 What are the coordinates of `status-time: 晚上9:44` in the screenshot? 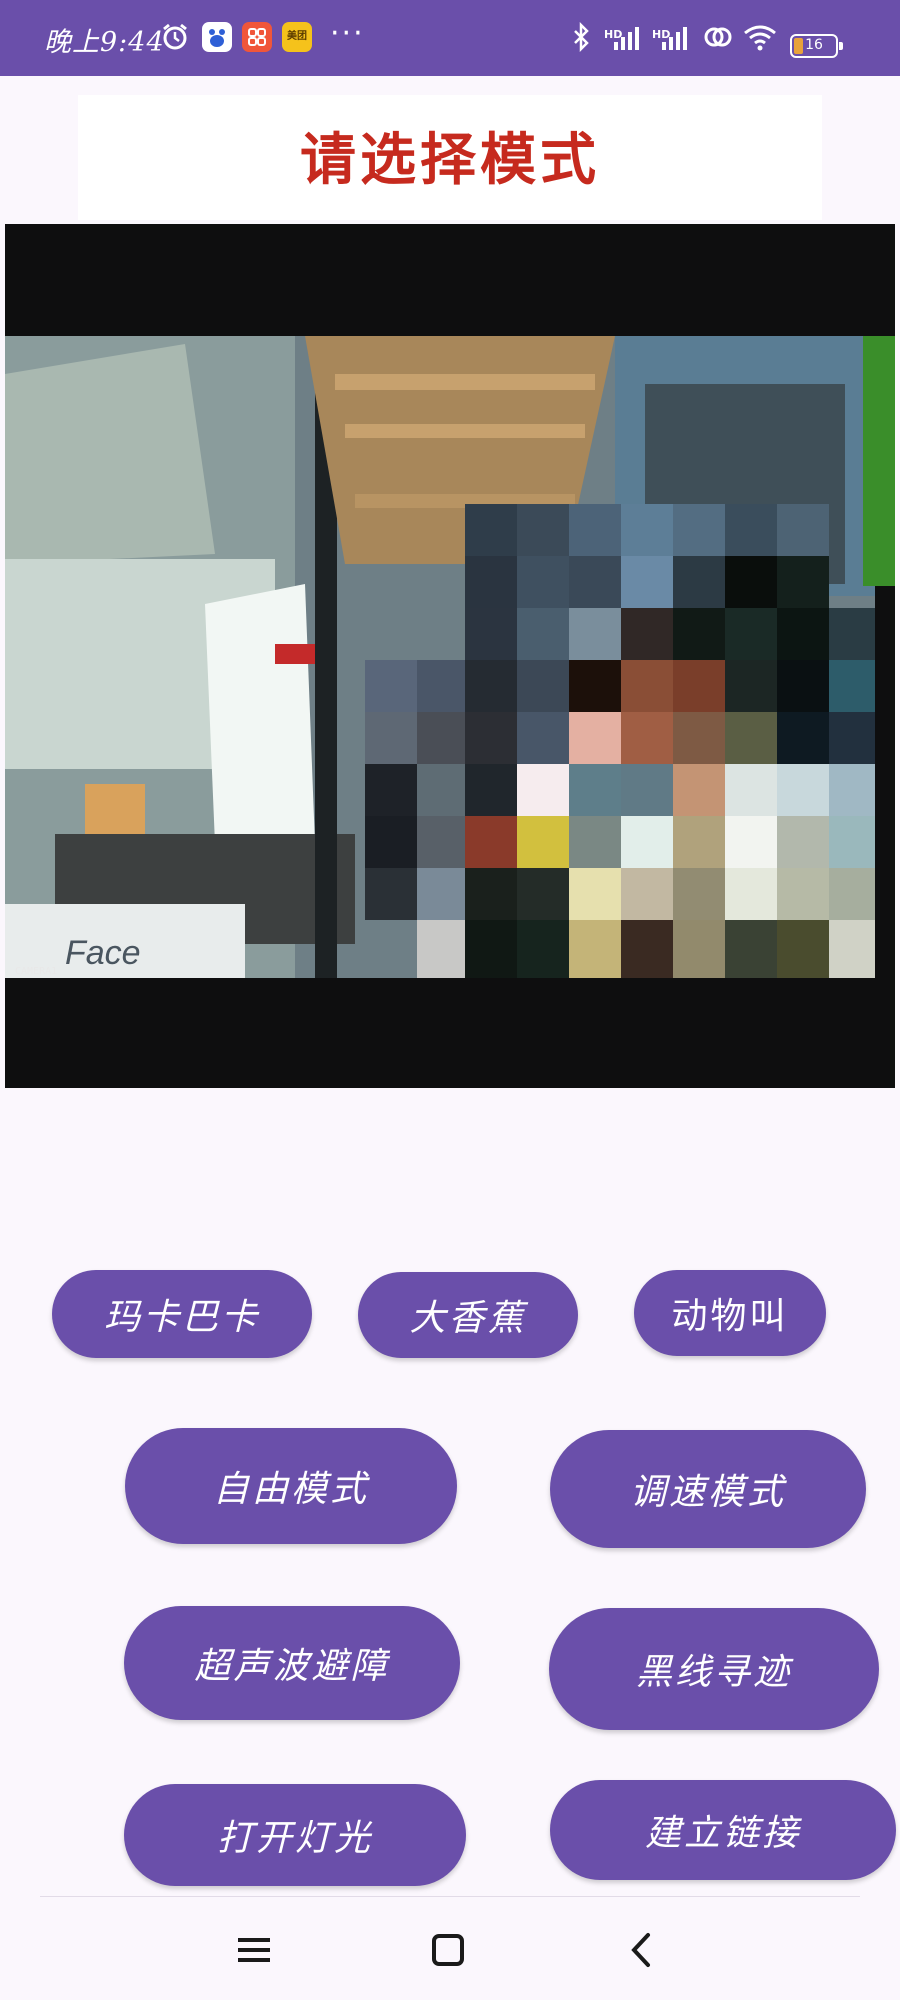 It's located at (104, 42).